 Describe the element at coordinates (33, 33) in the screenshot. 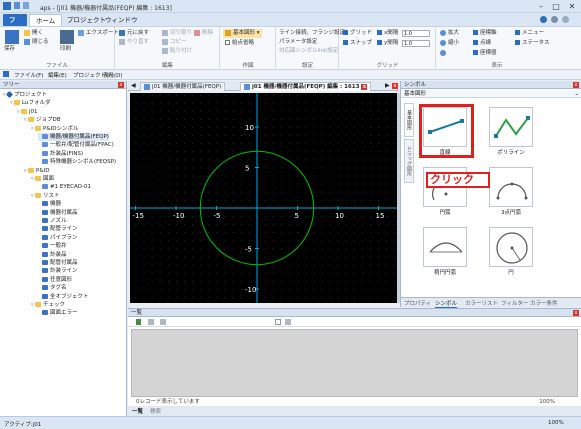

I see `open-button: 開く` at that location.